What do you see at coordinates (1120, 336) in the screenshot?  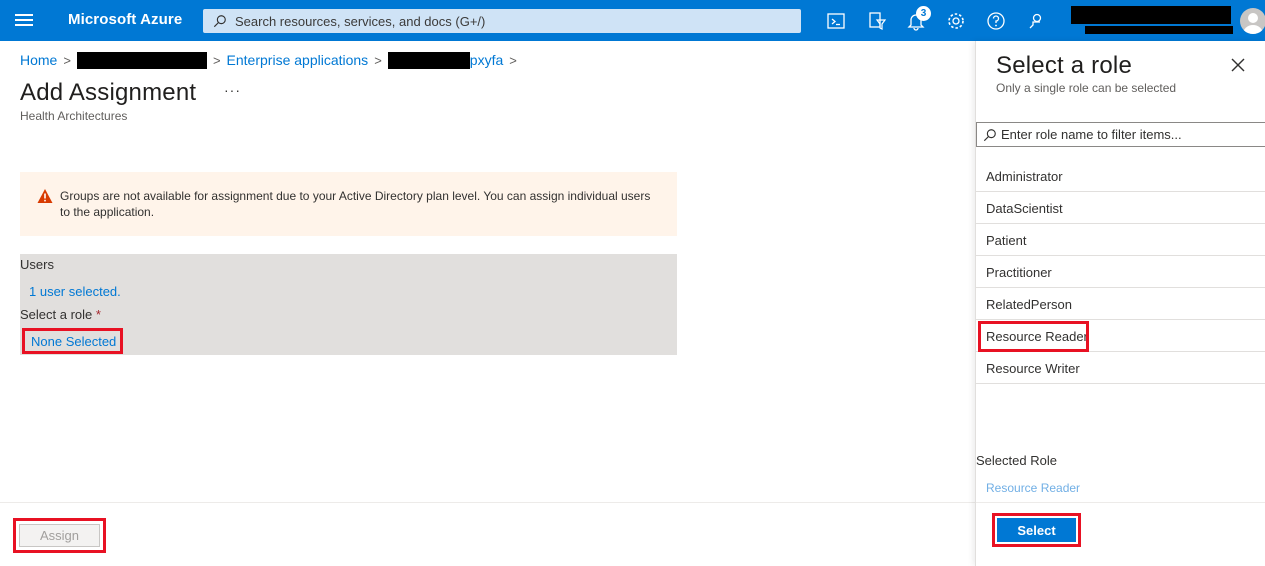 I see `role-item-resource-reader: Resource Reader` at bounding box center [1120, 336].